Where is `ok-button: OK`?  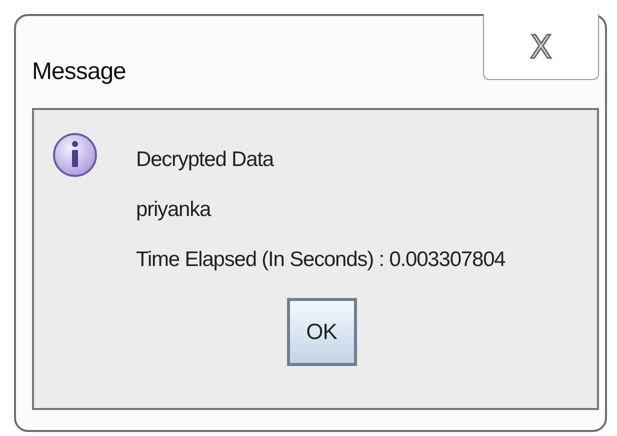 ok-button: OK is located at coordinates (321, 332).